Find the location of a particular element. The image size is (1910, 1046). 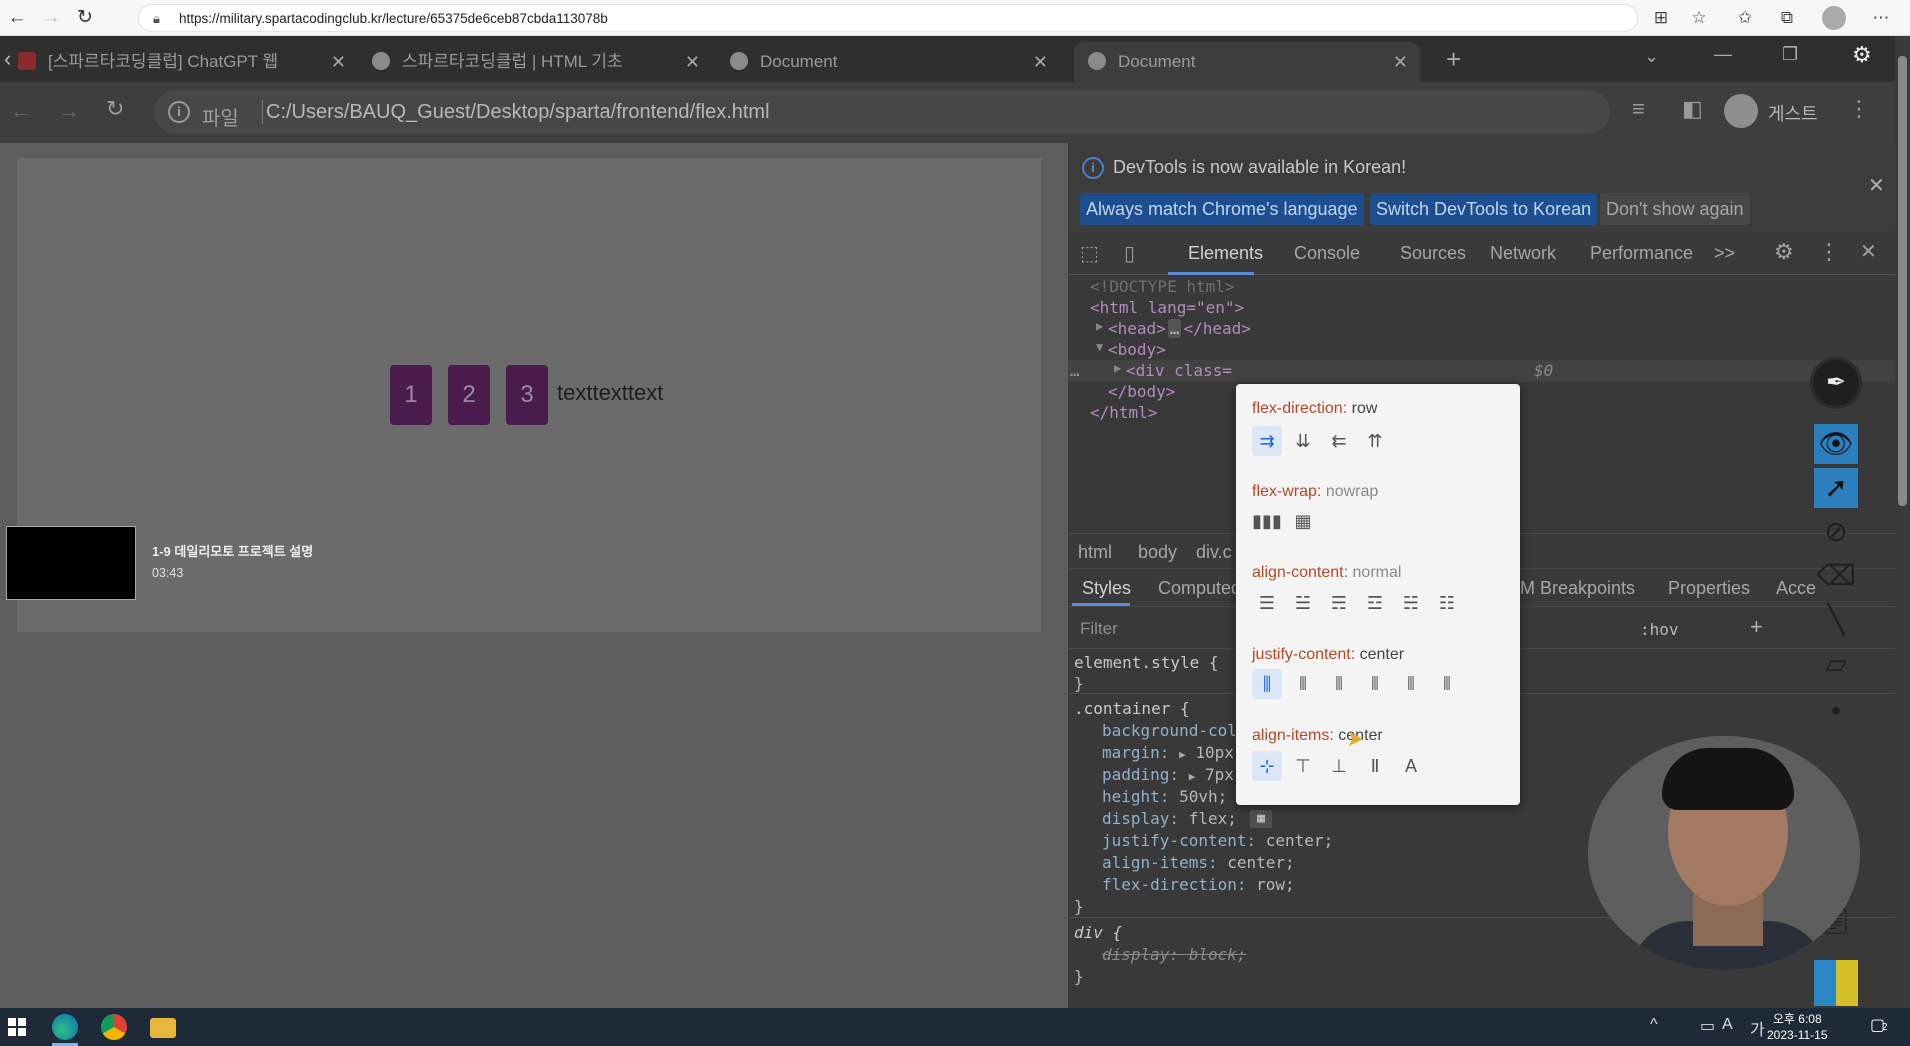

css-val-height: 50vh; is located at coordinates (1203, 796).